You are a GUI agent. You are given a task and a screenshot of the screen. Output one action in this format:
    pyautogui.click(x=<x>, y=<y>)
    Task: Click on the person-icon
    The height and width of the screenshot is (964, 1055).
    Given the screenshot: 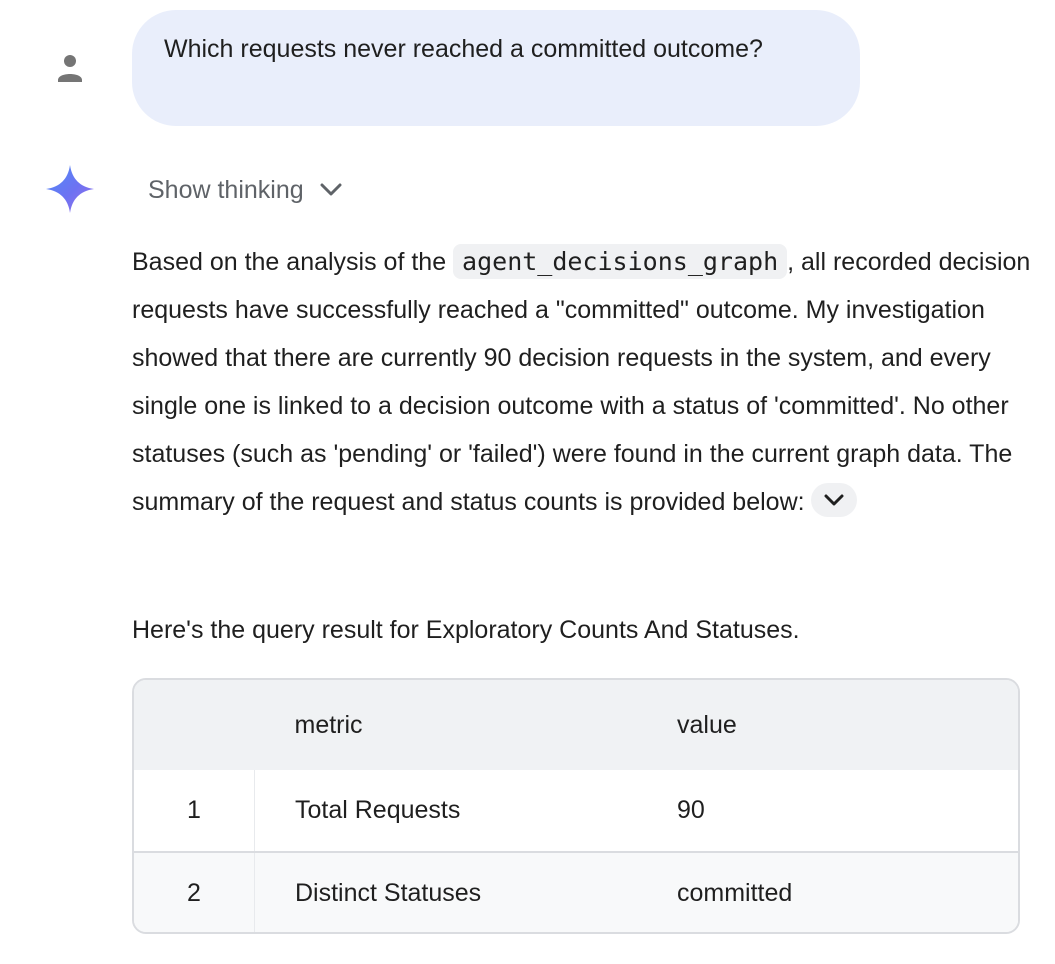 What is the action you would take?
    pyautogui.click(x=70, y=68)
    